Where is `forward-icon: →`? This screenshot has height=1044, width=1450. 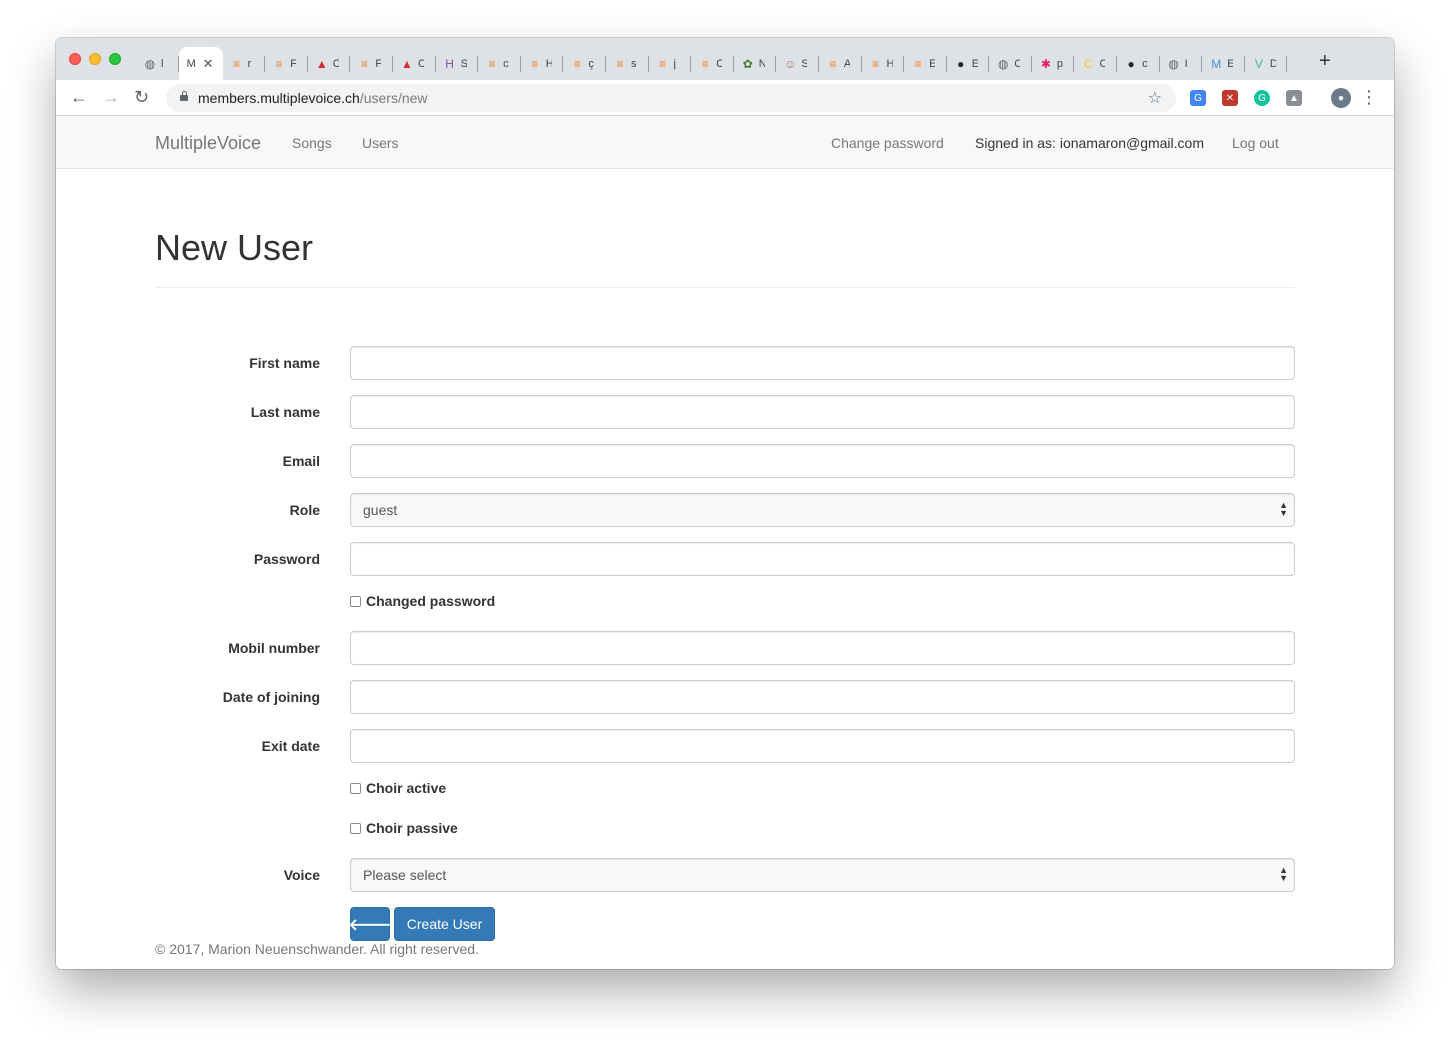
forward-icon: → is located at coordinates (111, 97).